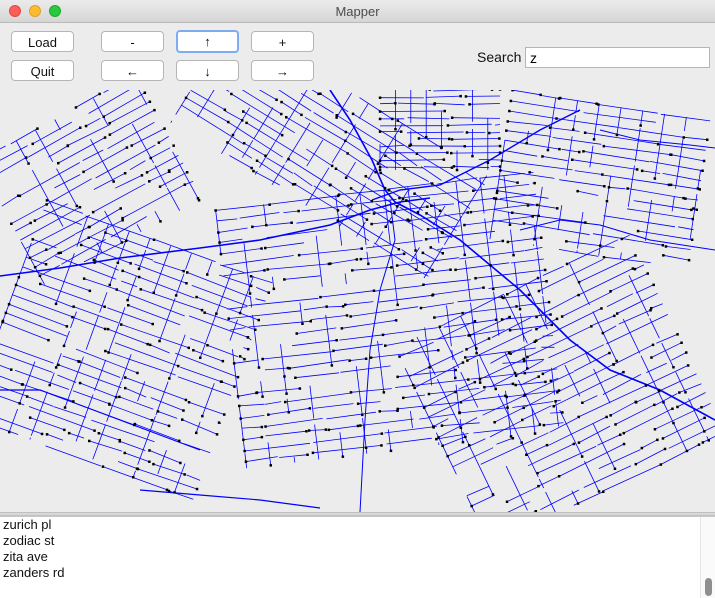 Image resolution: width=715 pixels, height=598 pixels. I want to click on results-items: zurich pl zodiac st zita ave zanders rd, so click(357, 549).